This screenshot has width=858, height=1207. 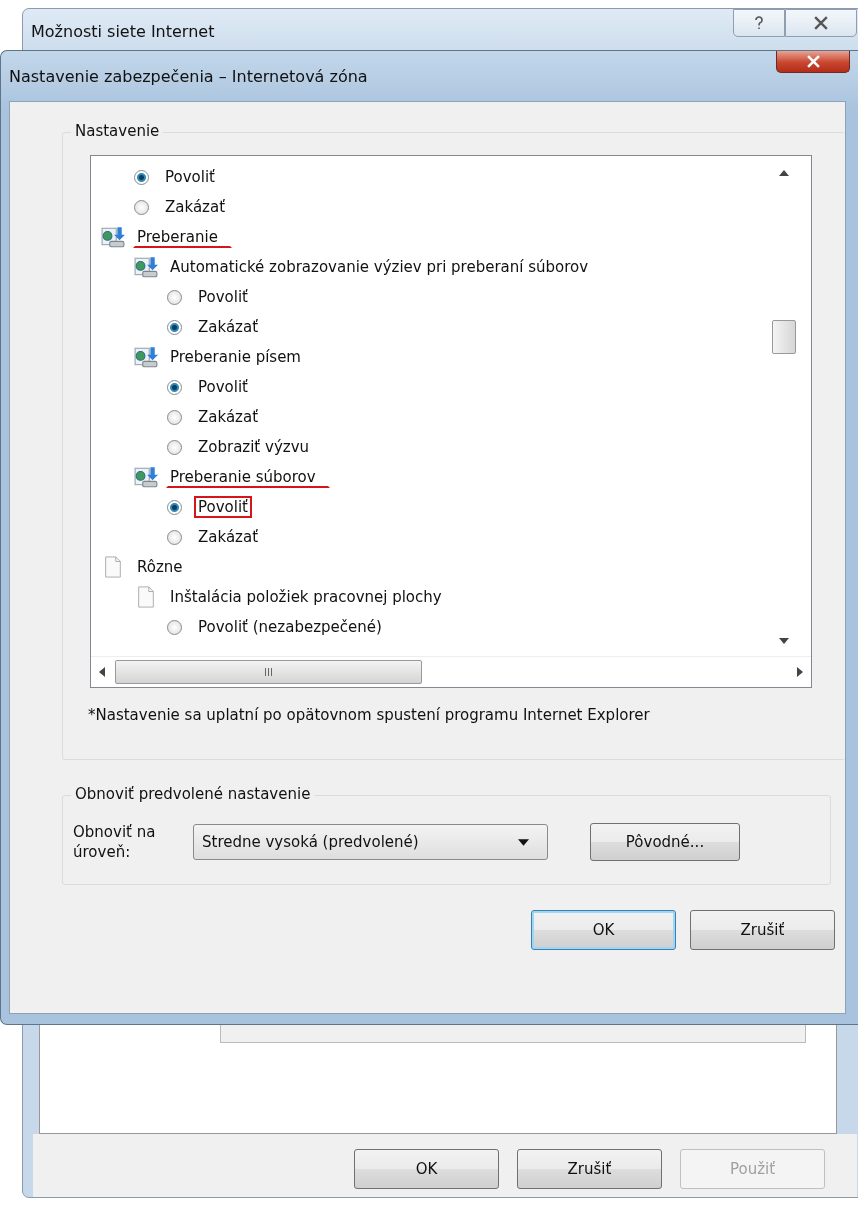 What do you see at coordinates (290, 627) in the screenshot?
I see `option-label: Povoliť (nezabezpečené)` at bounding box center [290, 627].